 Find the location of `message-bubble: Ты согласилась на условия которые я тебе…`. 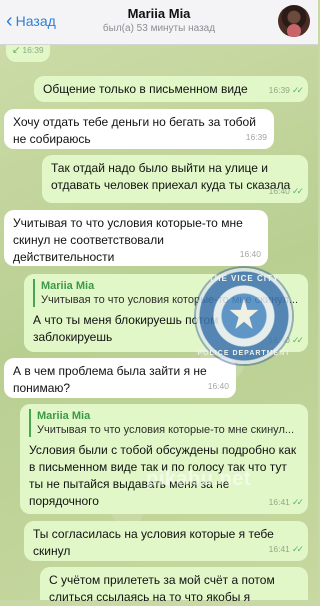

message-bubble: Ты согласилась на условия которые я тебе… is located at coordinates (166, 541).